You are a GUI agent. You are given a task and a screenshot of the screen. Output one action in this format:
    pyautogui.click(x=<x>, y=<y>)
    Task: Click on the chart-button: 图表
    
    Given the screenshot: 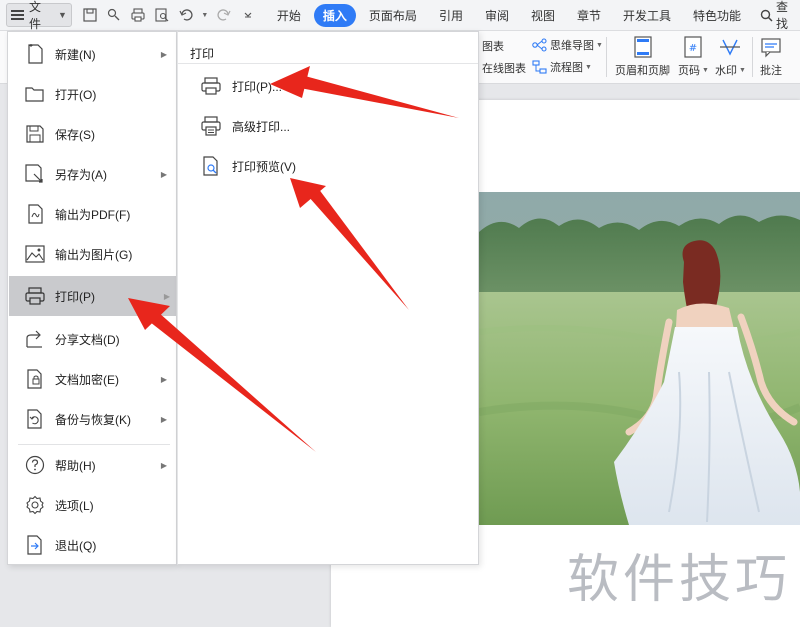 What is the action you would take?
    pyautogui.click(x=493, y=46)
    